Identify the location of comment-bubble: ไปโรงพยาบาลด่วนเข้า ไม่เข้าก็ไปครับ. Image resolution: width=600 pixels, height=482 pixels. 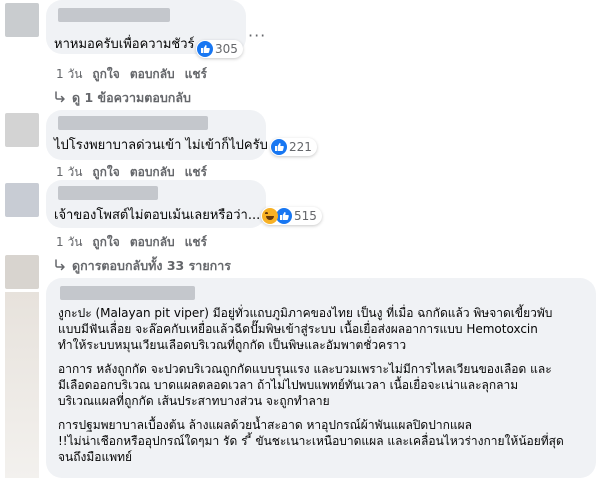
(157, 135).